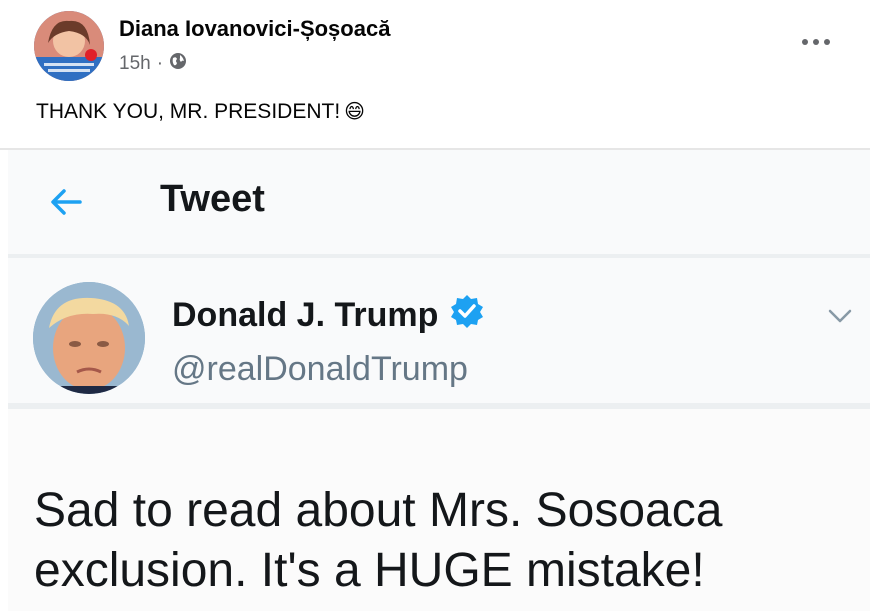 This screenshot has height=611, width=870. What do you see at coordinates (178, 64) in the screenshot?
I see `globe-icon` at bounding box center [178, 64].